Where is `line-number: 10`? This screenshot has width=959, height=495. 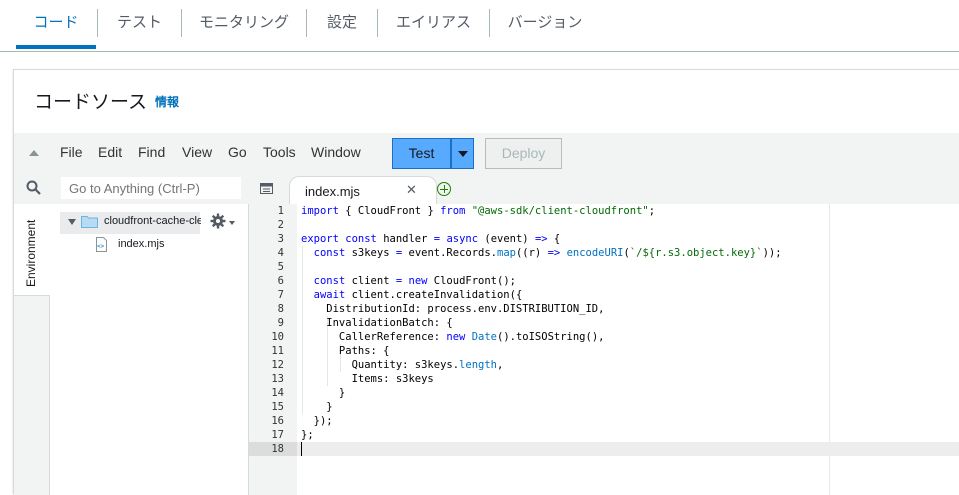 line-number: 10 is located at coordinates (277, 337).